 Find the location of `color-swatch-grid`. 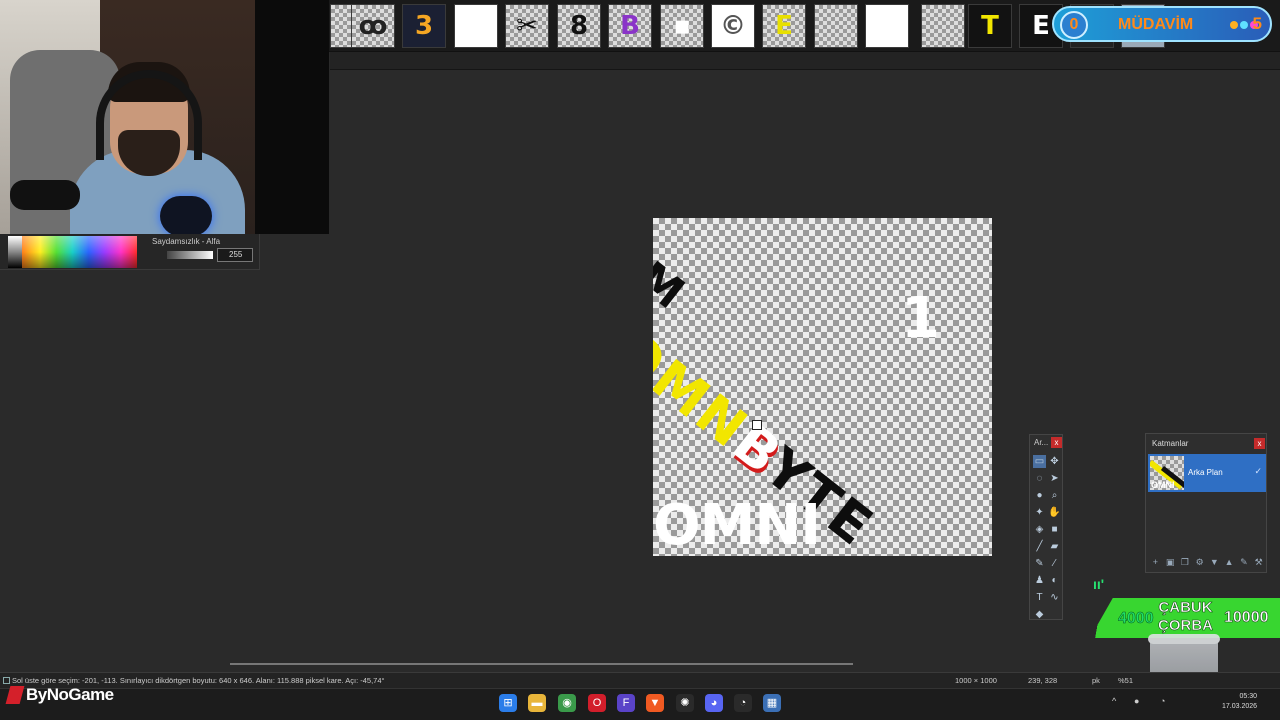

color-swatch-grid is located at coordinates (72, 252).